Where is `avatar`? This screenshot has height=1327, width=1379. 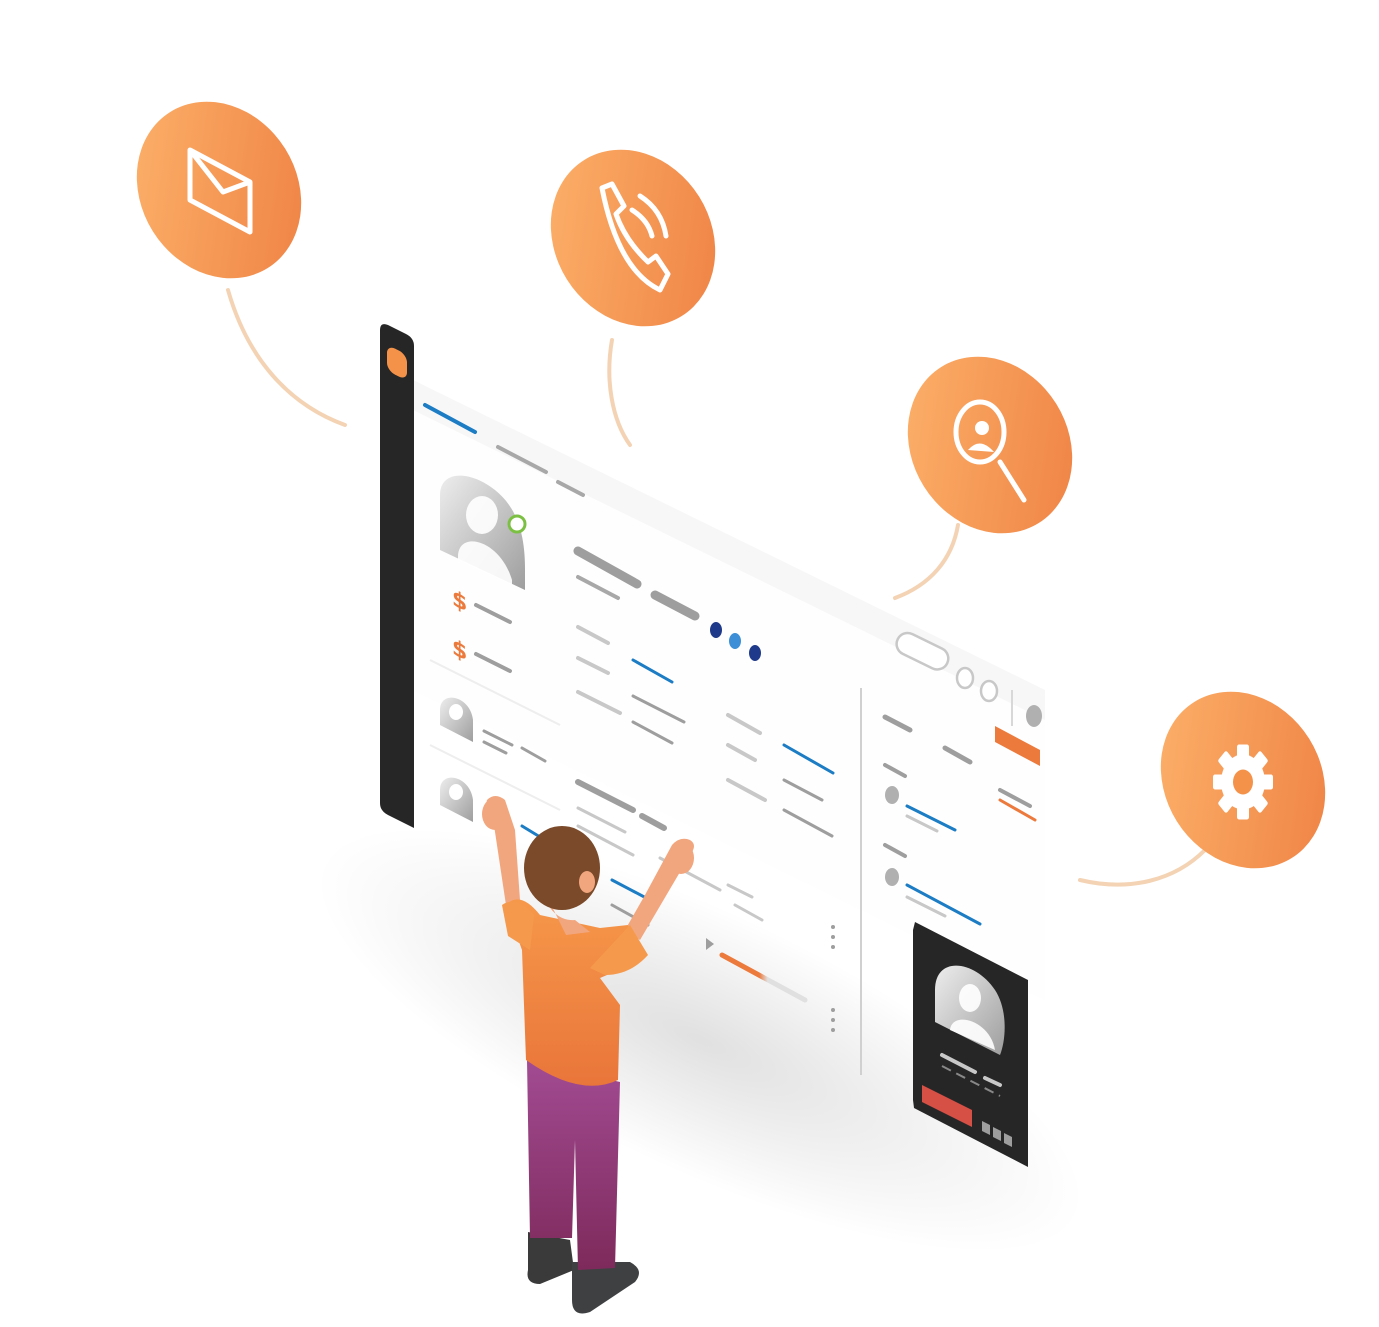
avatar is located at coordinates (1034, 716).